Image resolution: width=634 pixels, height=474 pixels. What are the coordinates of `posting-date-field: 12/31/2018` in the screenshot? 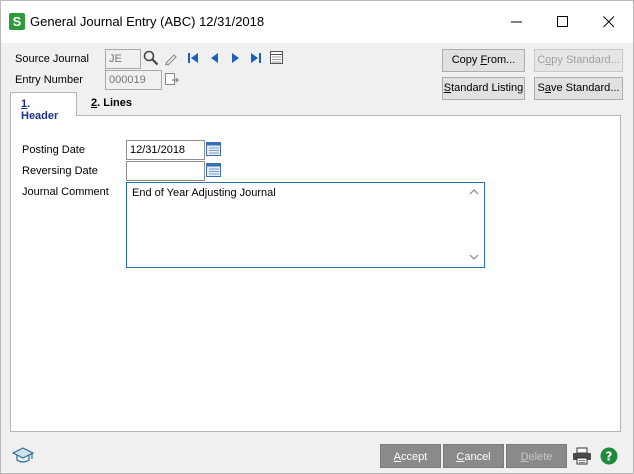 It's located at (165, 150).